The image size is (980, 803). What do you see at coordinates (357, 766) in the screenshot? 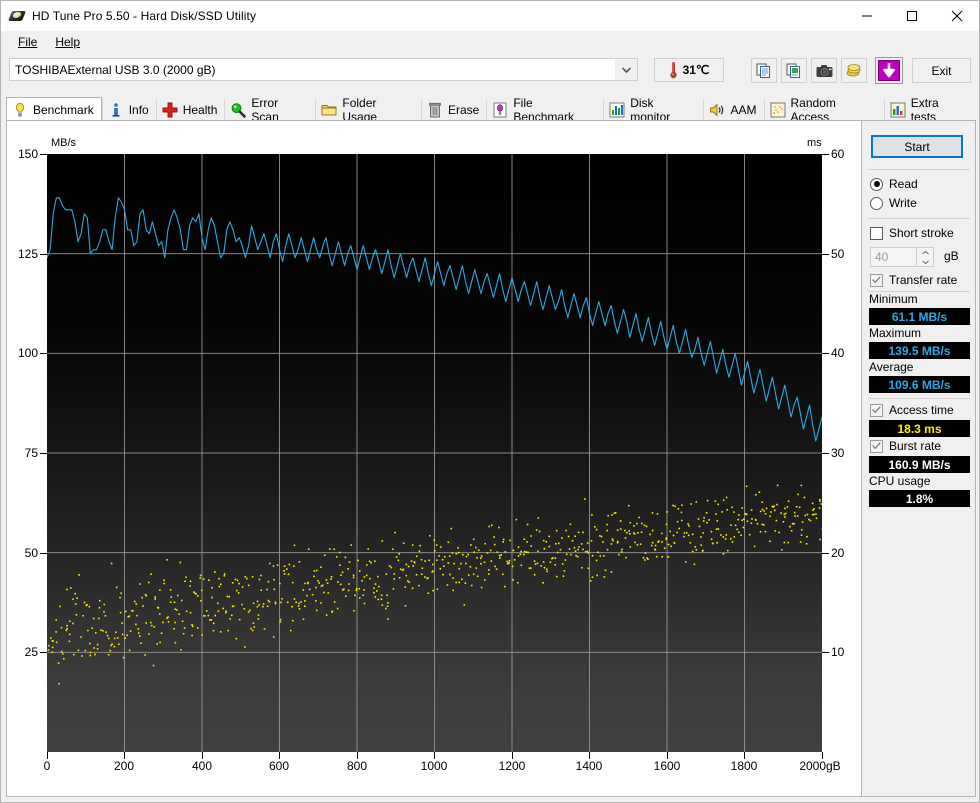
I see `x-tick: 800` at bounding box center [357, 766].